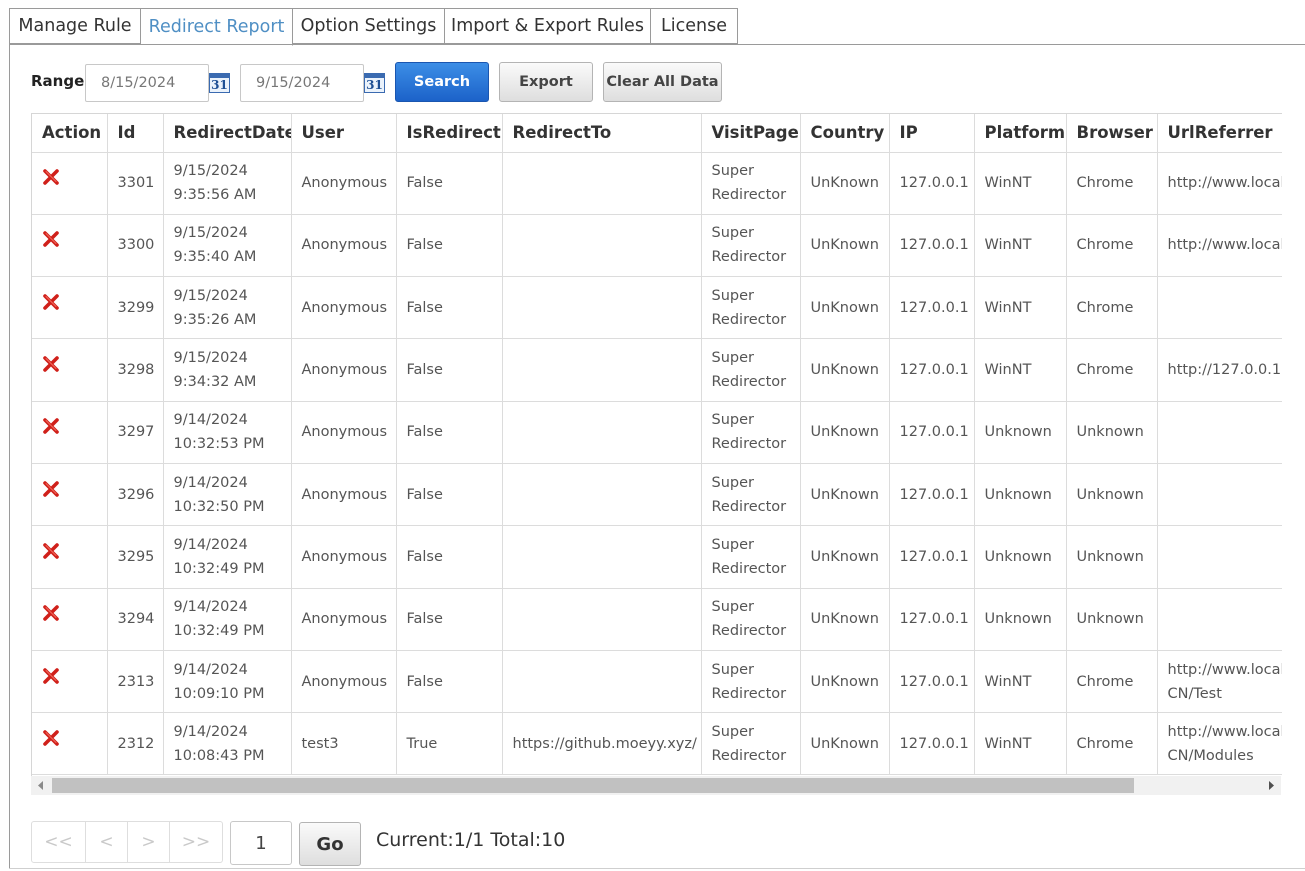  What do you see at coordinates (449, 133) in the screenshot?
I see `column-header: IsRedirect` at bounding box center [449, 133].